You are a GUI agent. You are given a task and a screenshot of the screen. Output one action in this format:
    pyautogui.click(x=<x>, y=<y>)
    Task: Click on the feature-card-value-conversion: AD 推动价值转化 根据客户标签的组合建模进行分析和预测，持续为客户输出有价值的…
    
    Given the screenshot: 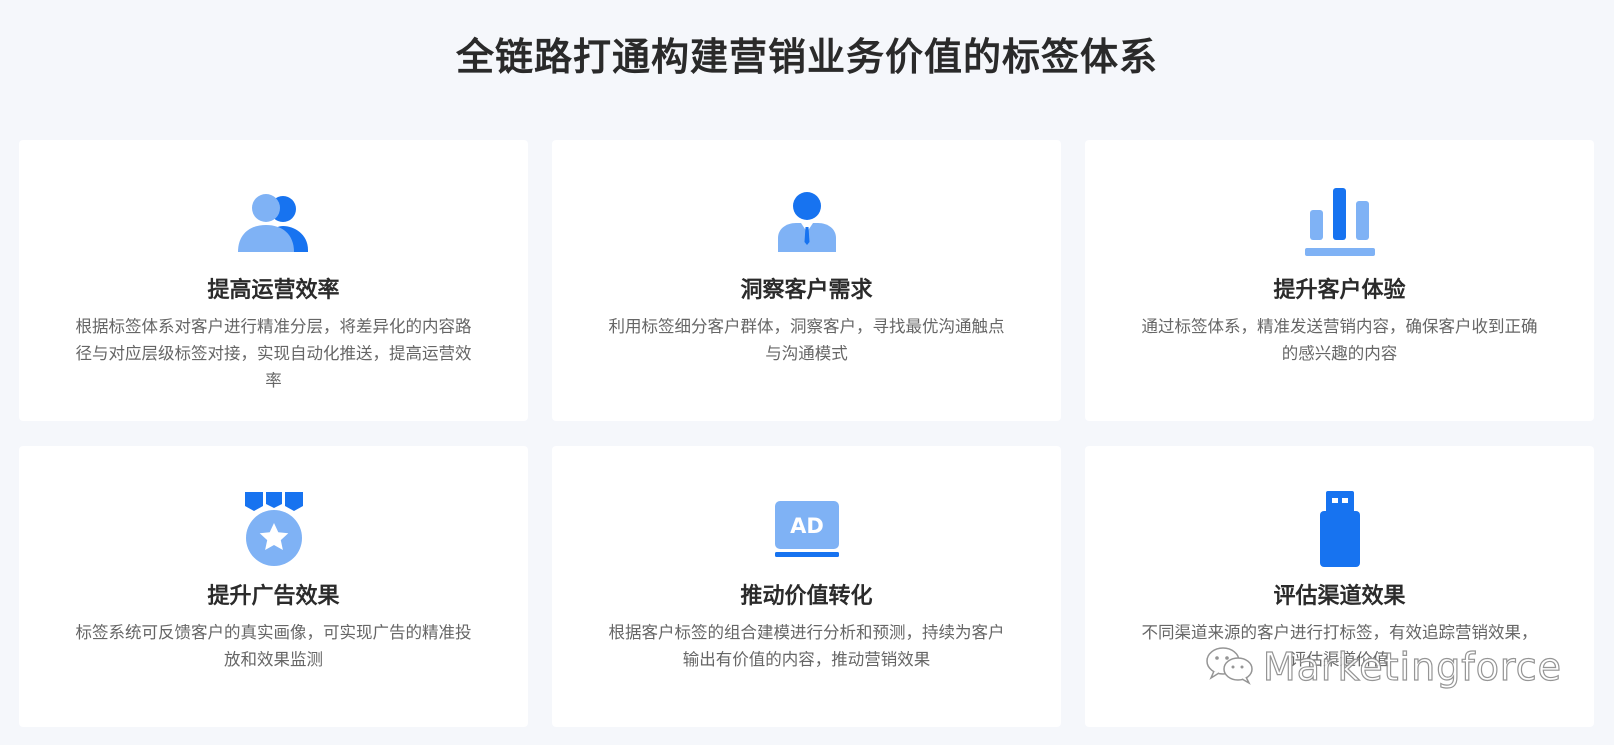 What is the action you would take?
    pyautogui.click(x=806, y=586)
    